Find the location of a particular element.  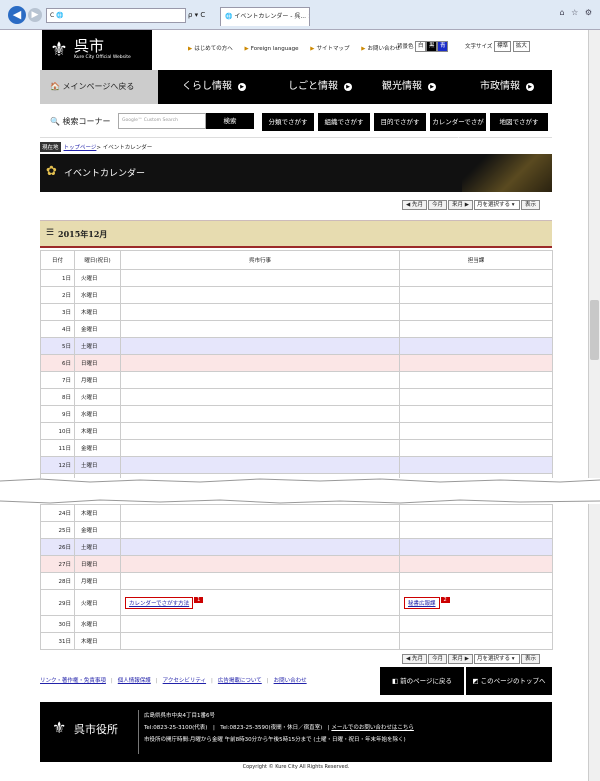

search-input: Google™ Custom Search is located at coordinates (162, 121).